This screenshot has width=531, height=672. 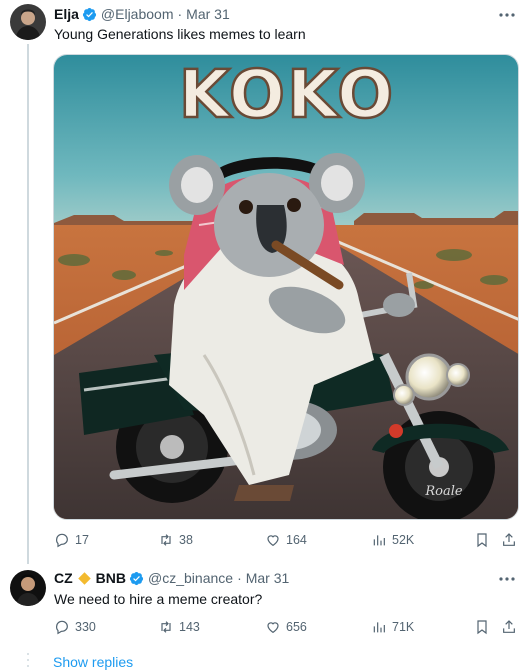 I want to click on tweet-header: Elja @Eljaboom · Mar 31, so click(x=142, y=14).